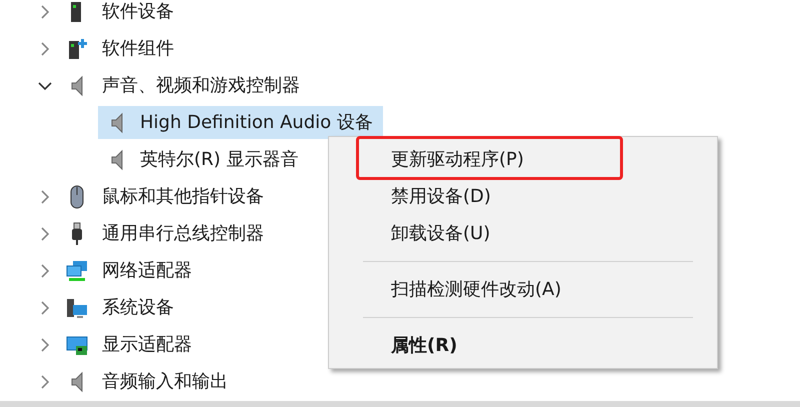 The width and height of the screenshot is (800, 407). Describe the element at coordinates (165, 381) in the screenshot. I see `tree-item-label: 音频输入和输出` at that location.